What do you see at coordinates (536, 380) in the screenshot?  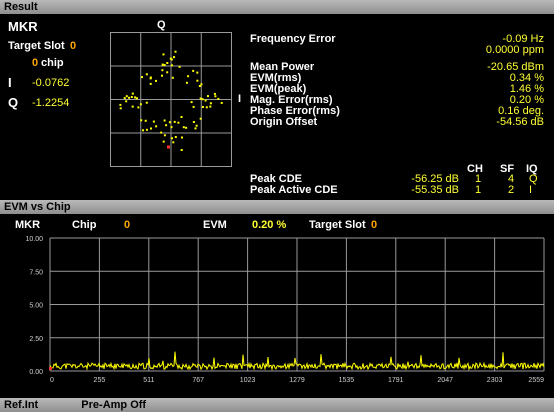 I see `evm-x-tick-label: 2559` at bounding box center [536, 380].